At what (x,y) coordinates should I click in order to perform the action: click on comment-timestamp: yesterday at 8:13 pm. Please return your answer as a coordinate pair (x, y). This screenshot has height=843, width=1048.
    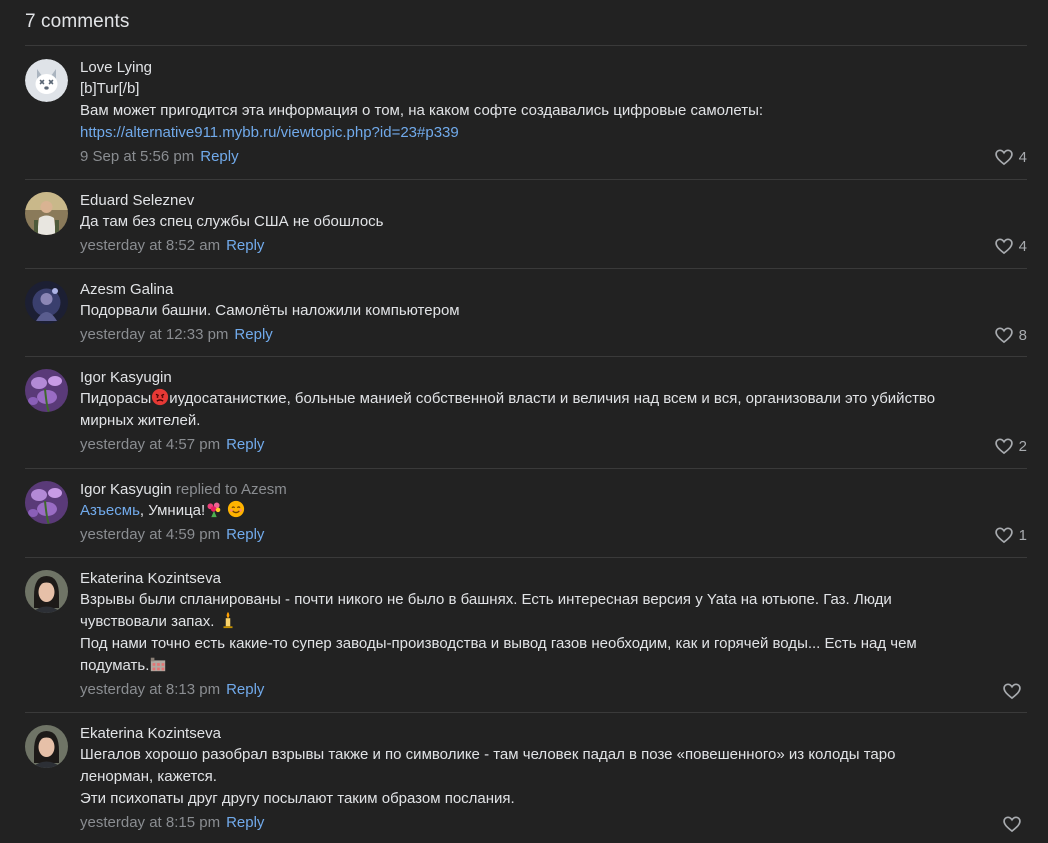
    Looking at the image, I should click on (150, 689).